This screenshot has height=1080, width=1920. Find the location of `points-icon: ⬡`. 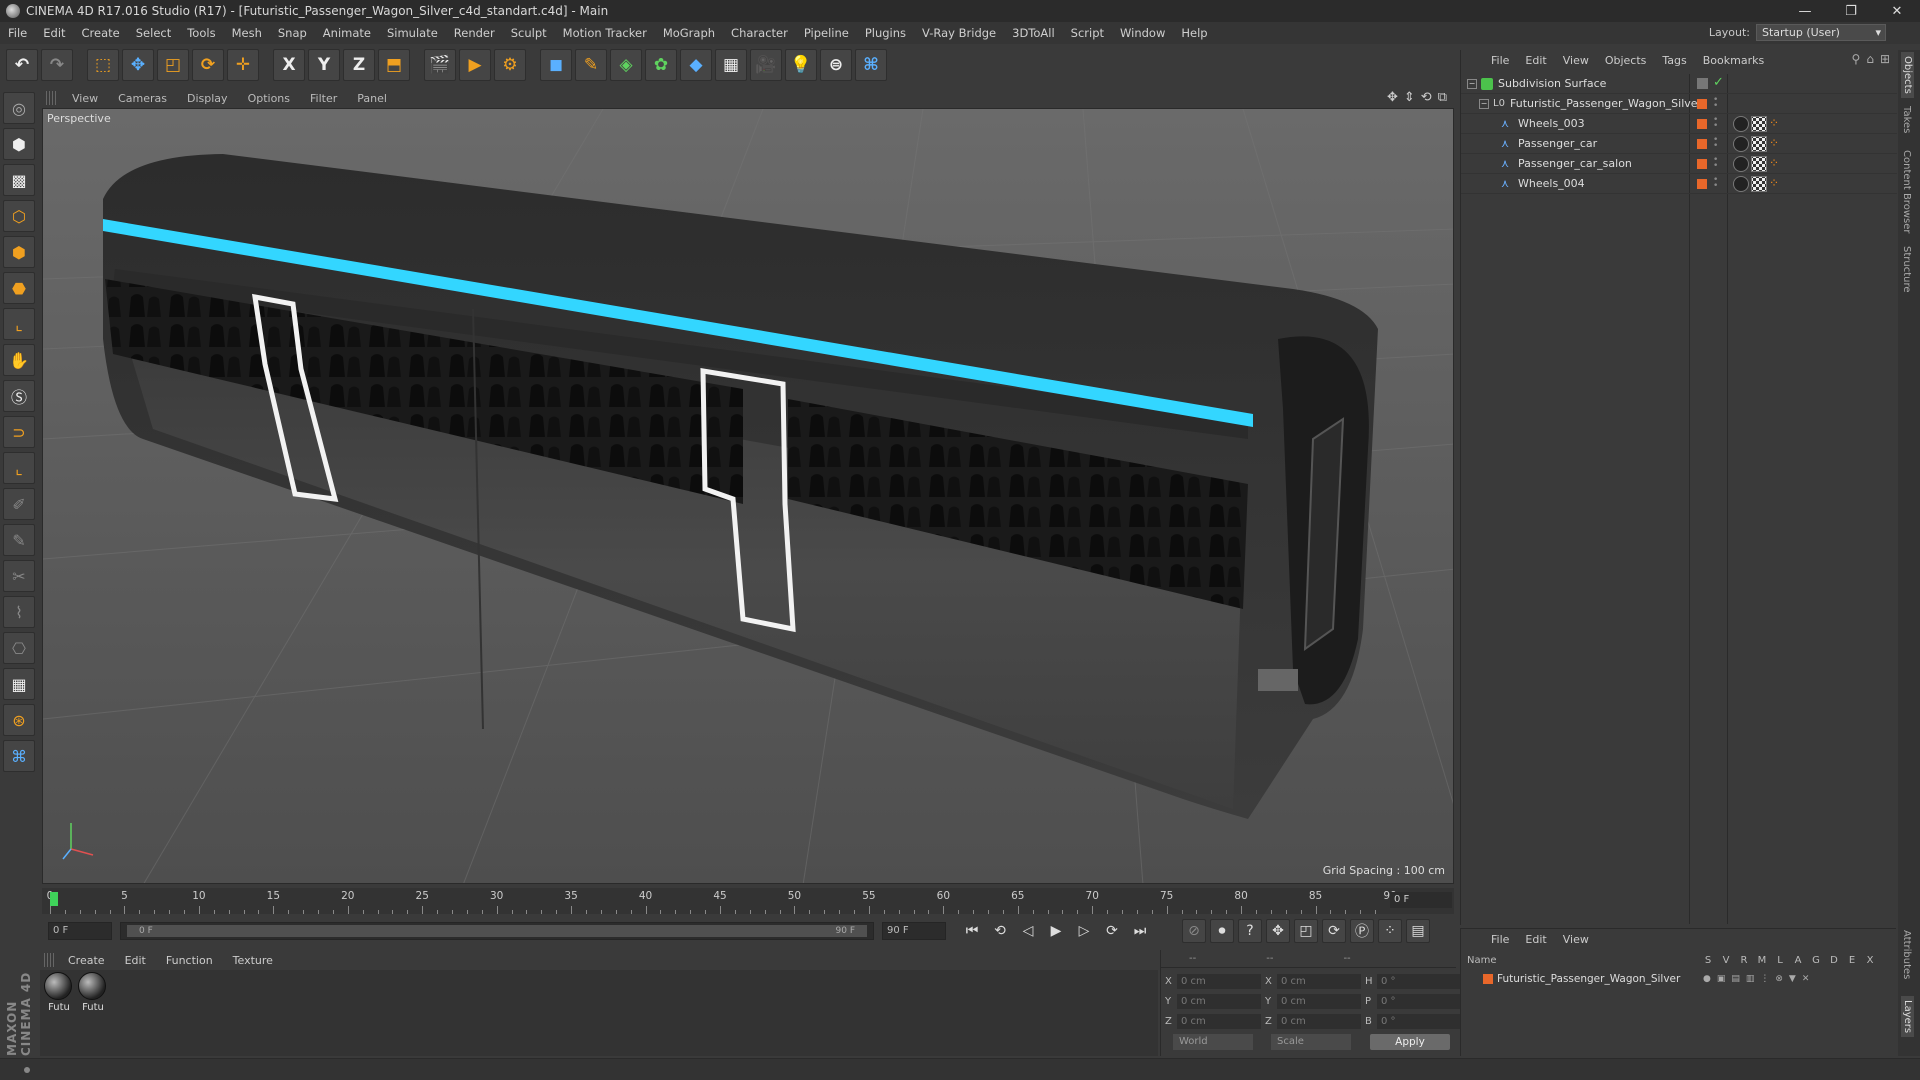

points-icon: ⬡ is located at coordinates (19, 216).